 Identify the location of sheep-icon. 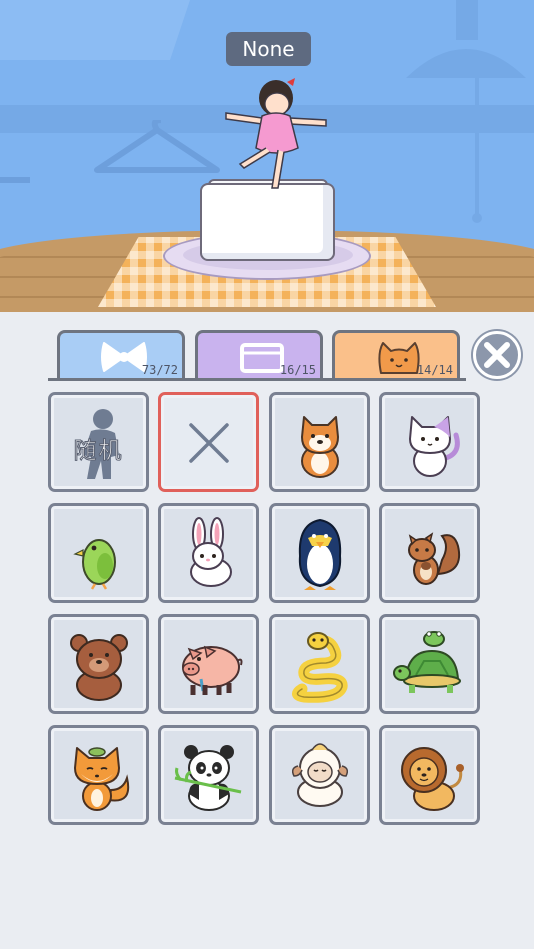
(320, 775).